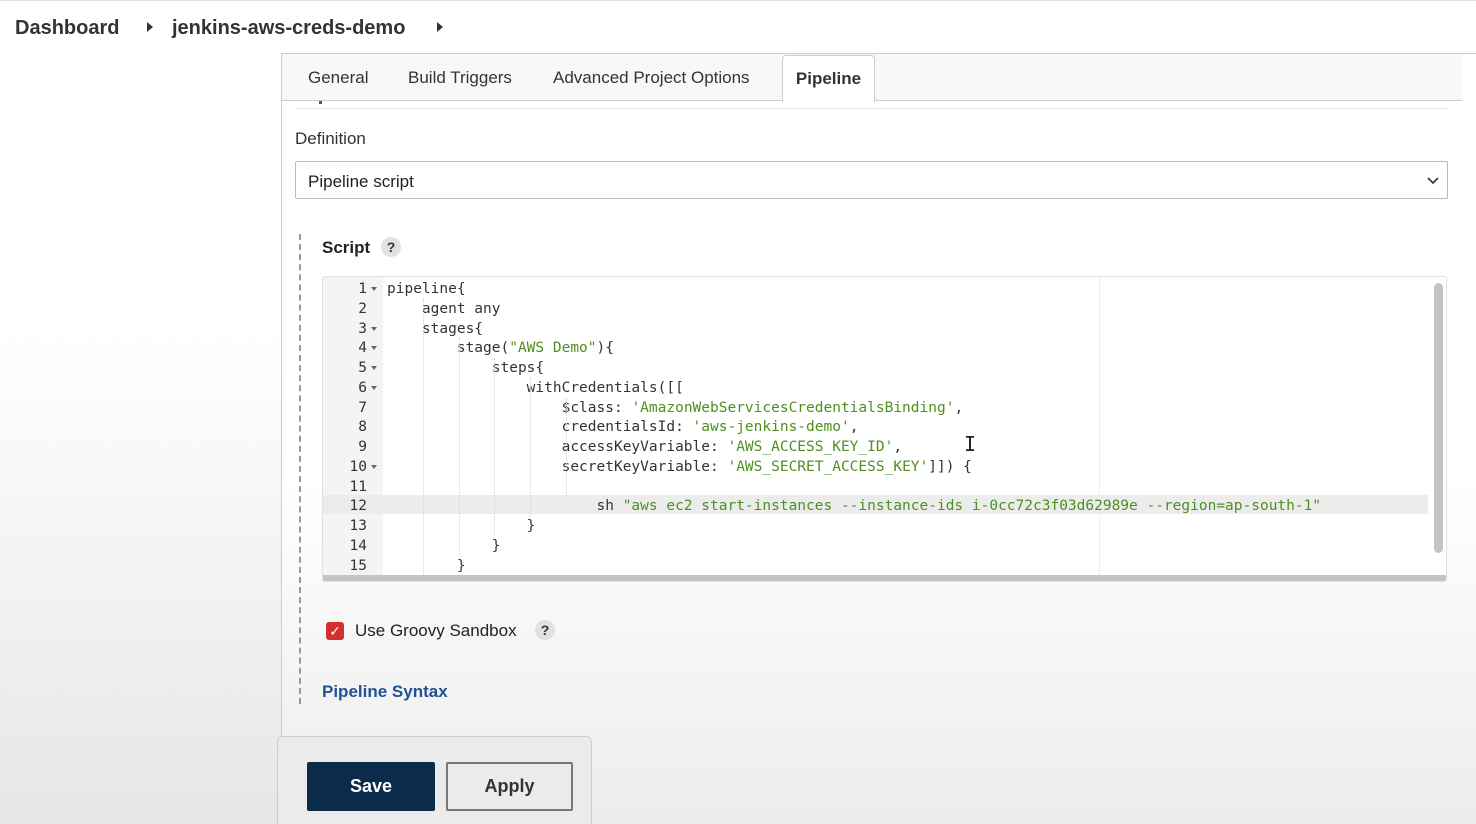 This screenshot has height=824, width=1476. I want to click on apply-button: Apply, so click(509, 786).